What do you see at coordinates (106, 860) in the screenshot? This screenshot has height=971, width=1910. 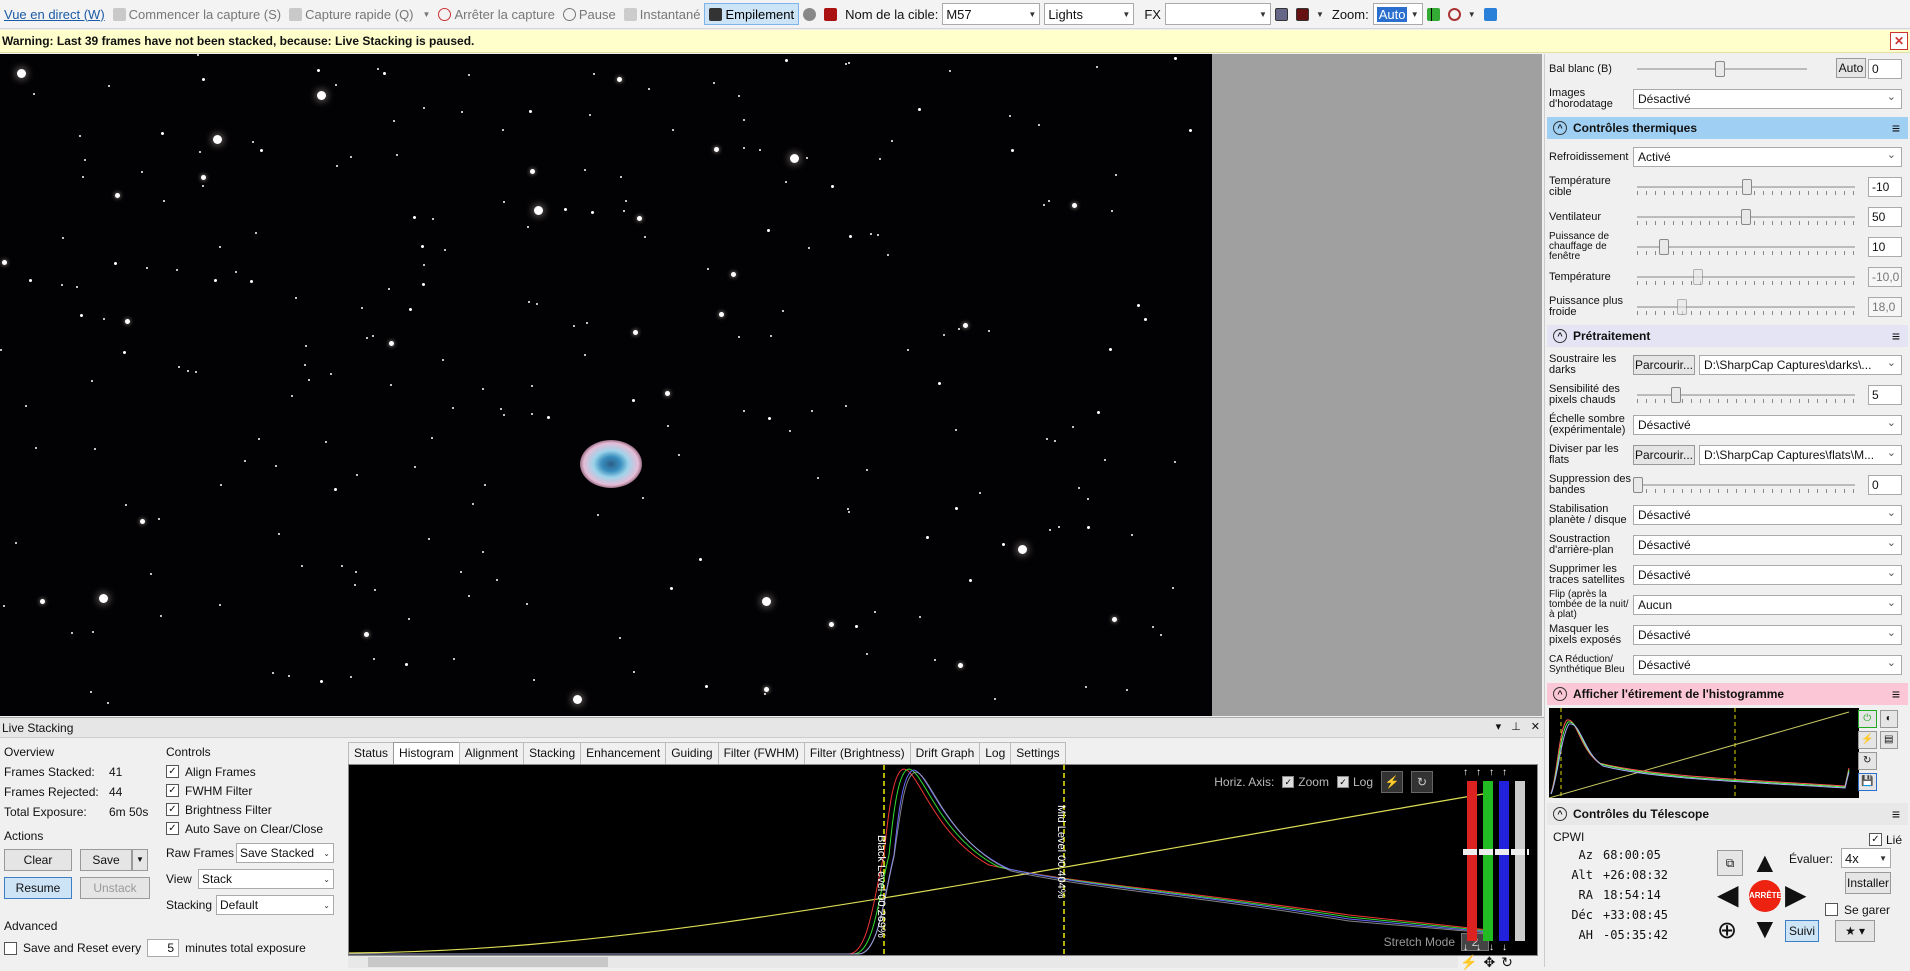 I see `save-button: Save` at bounding box center [106, 860].